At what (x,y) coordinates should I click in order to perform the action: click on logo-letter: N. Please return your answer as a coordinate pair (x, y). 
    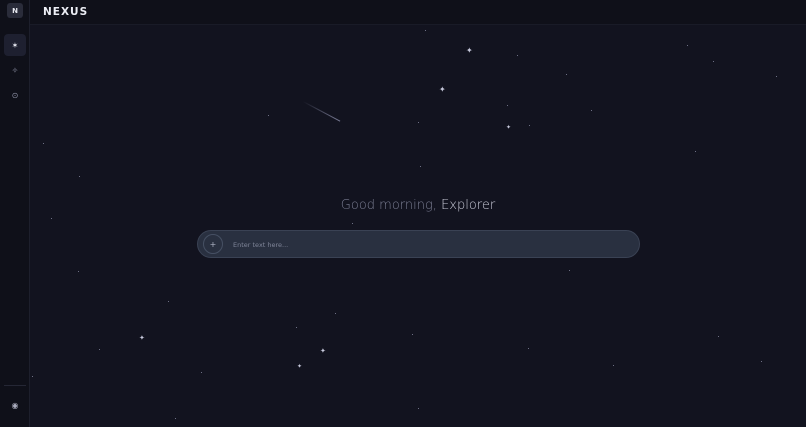
    Looking at the image, I should click on (15, 10).